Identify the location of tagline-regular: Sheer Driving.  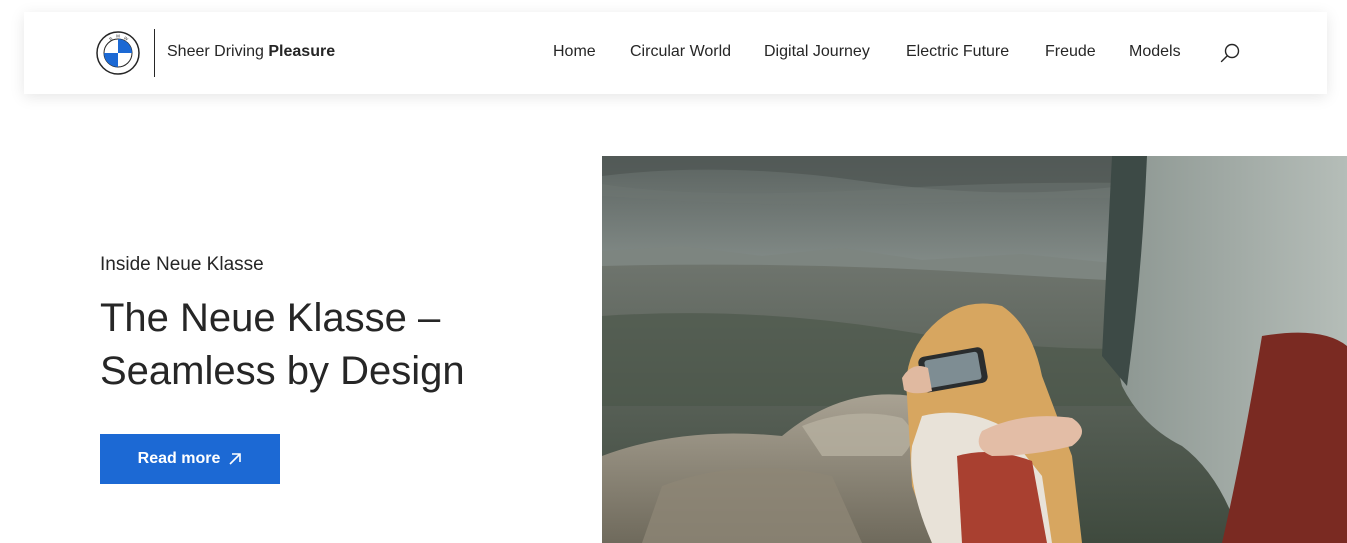
(218, 51).